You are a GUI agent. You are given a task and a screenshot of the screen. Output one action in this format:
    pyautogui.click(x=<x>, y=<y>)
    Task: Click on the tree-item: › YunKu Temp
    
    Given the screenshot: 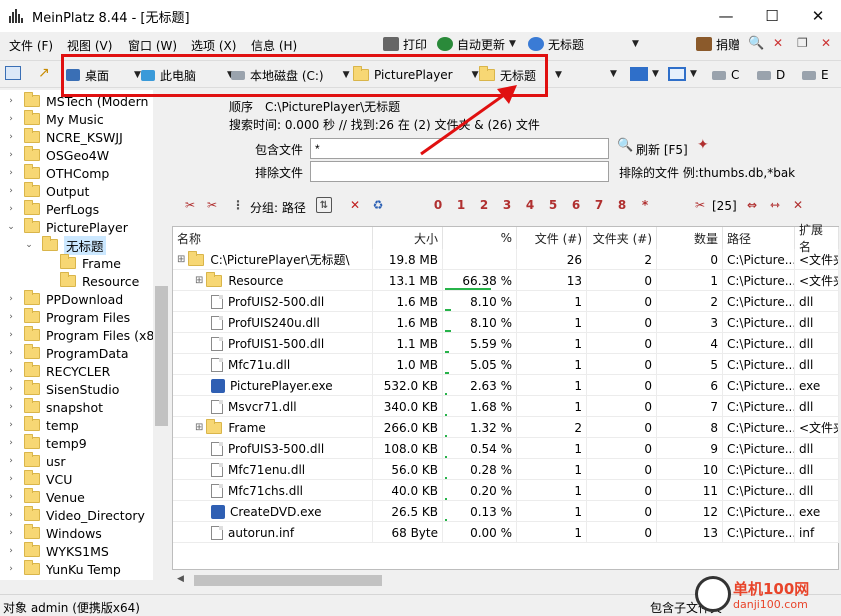 What is the action you would take?
    pyautogui.click(x=63, y=569)
    